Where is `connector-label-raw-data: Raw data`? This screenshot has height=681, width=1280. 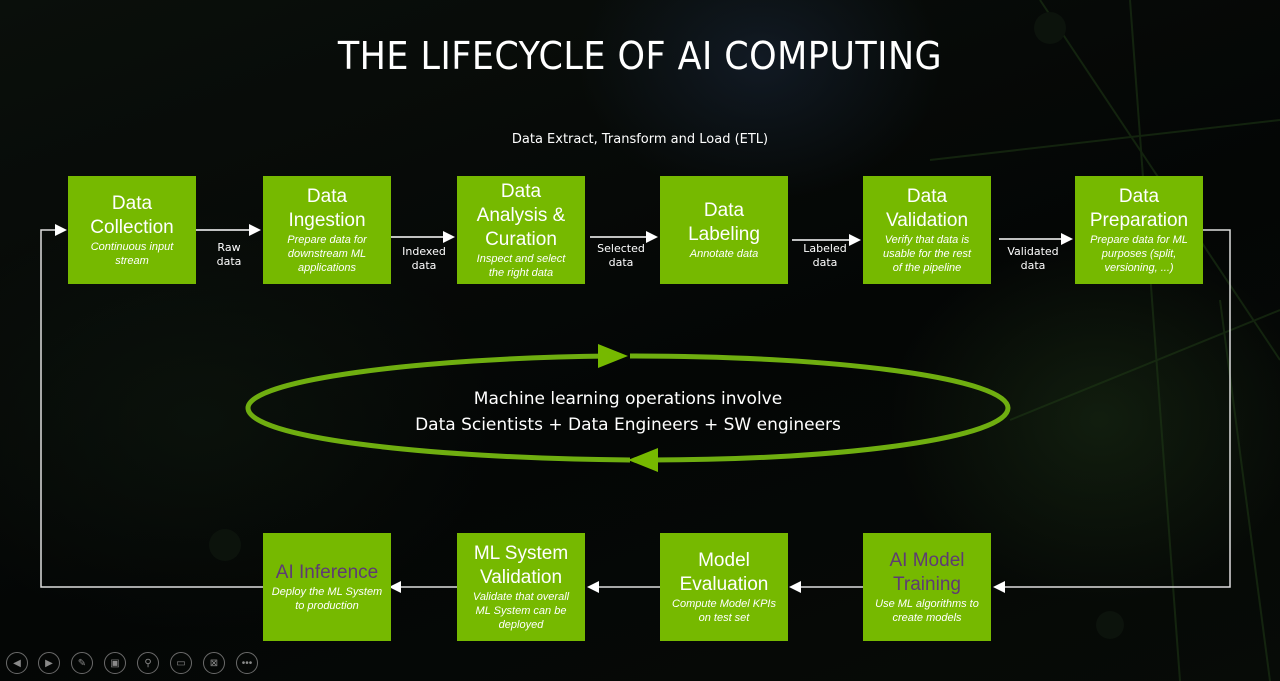 connector-label-raw-data: Raw data is located at coordinates (229, 254).